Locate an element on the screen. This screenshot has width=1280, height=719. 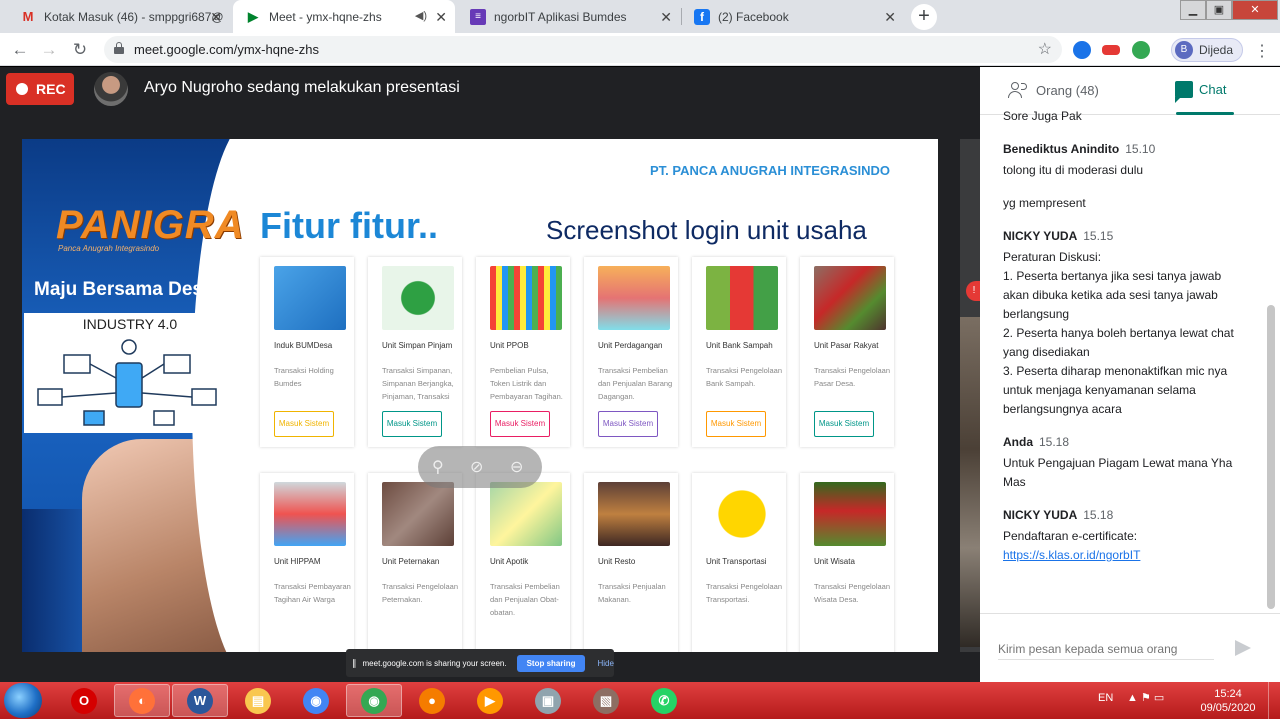
more-menu-icon: ⋮ is located at coordinates (1262, 51).